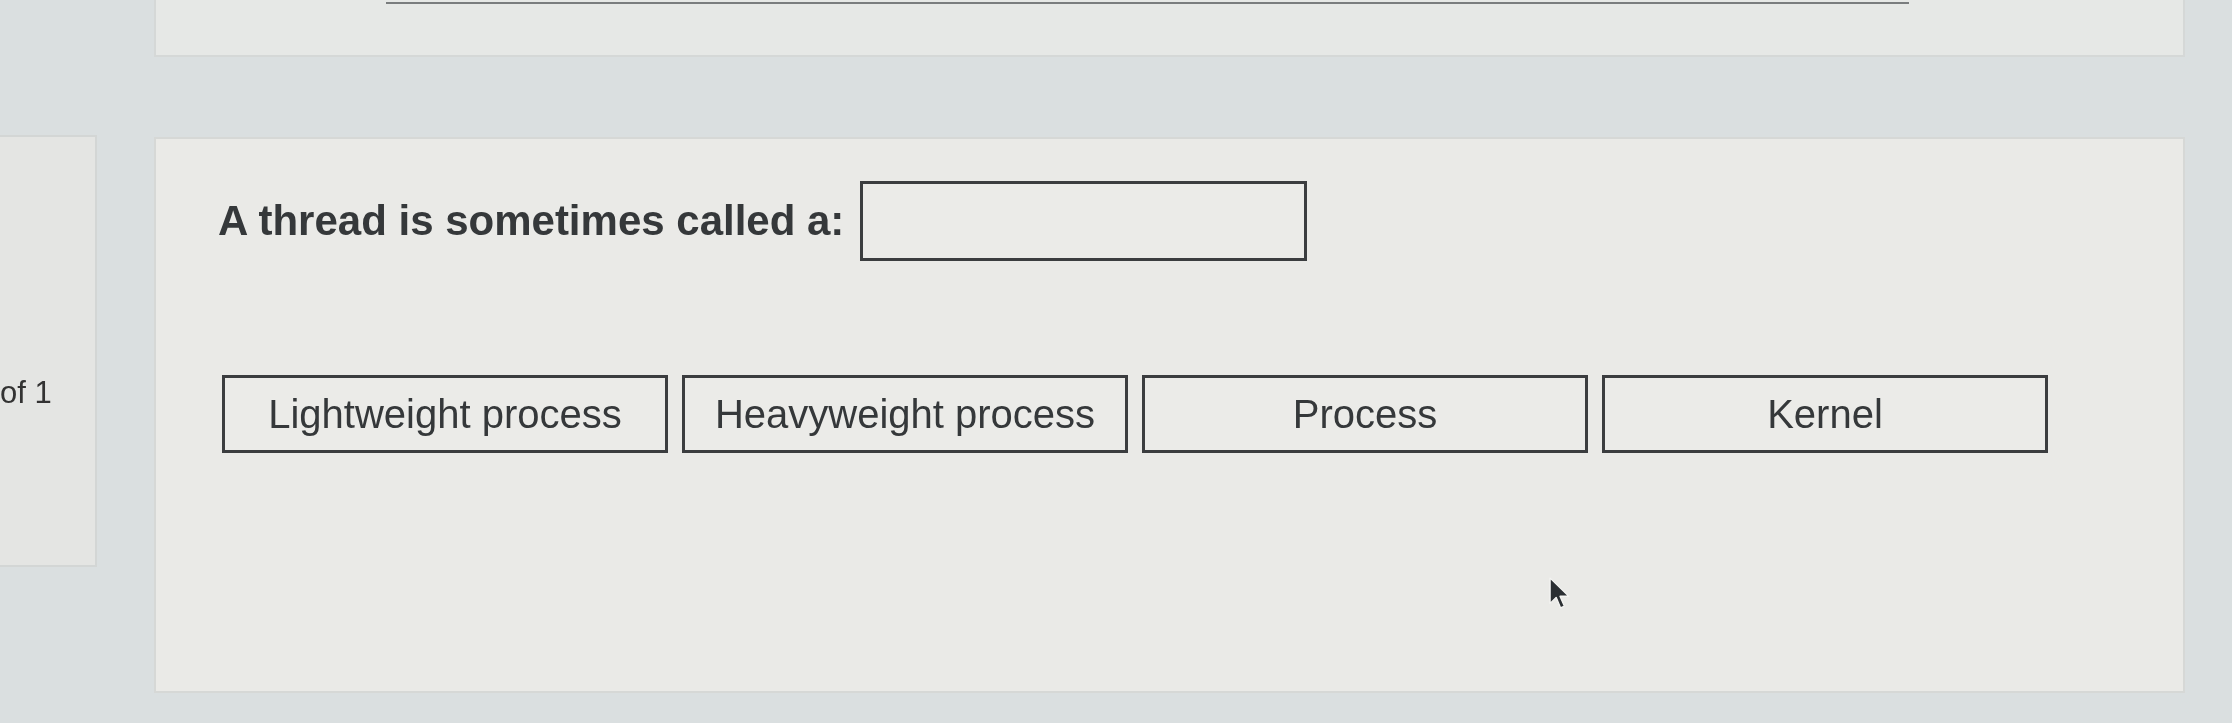  Describe the element at coordinates (905, 414) in the screenshot. I see `answer-option: Heavyweight process` at that location.